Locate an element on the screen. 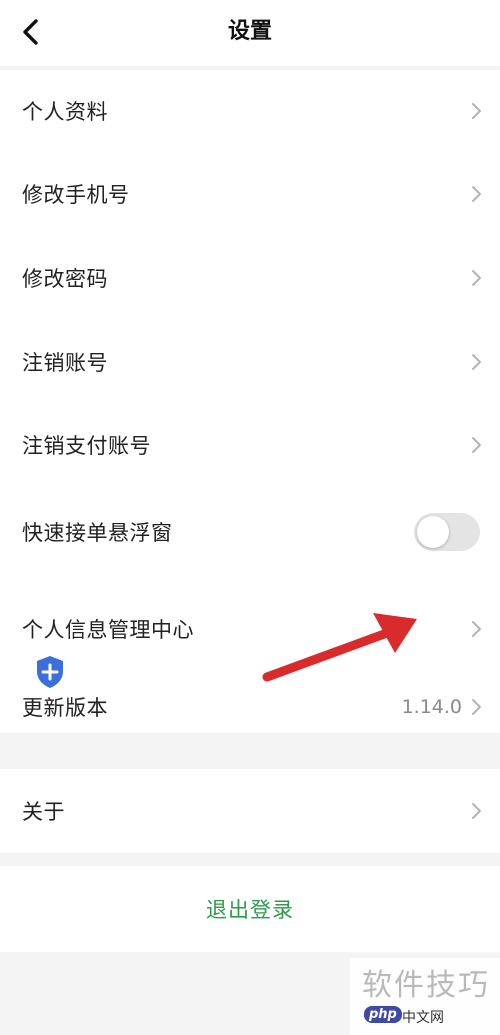 The width and height of the screenshot is (500, 1035). logout-label: 退出登录 is located at coordinates (250, 910).